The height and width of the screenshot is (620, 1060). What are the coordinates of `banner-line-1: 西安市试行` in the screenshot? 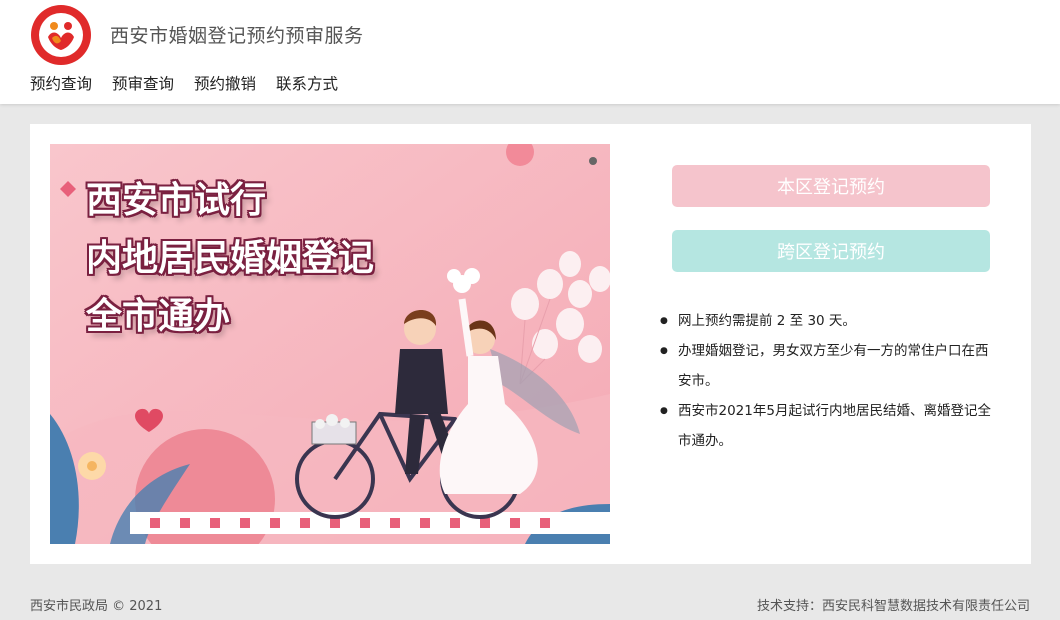 It's located at (176, 200).